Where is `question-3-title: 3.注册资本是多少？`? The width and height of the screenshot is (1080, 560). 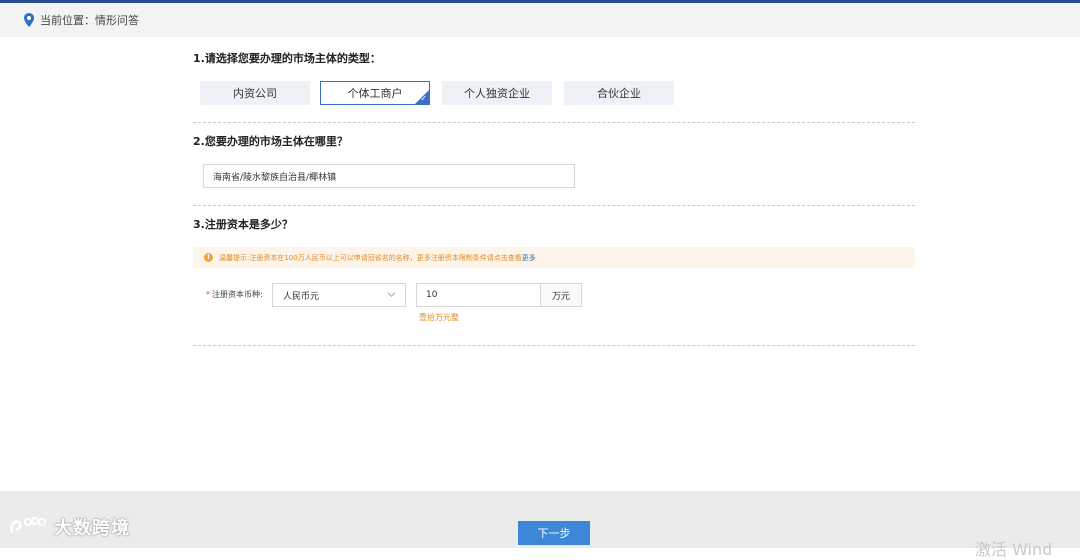
question-3-title: 3.注册资本是多少？ is located at coordinates (243, 224).